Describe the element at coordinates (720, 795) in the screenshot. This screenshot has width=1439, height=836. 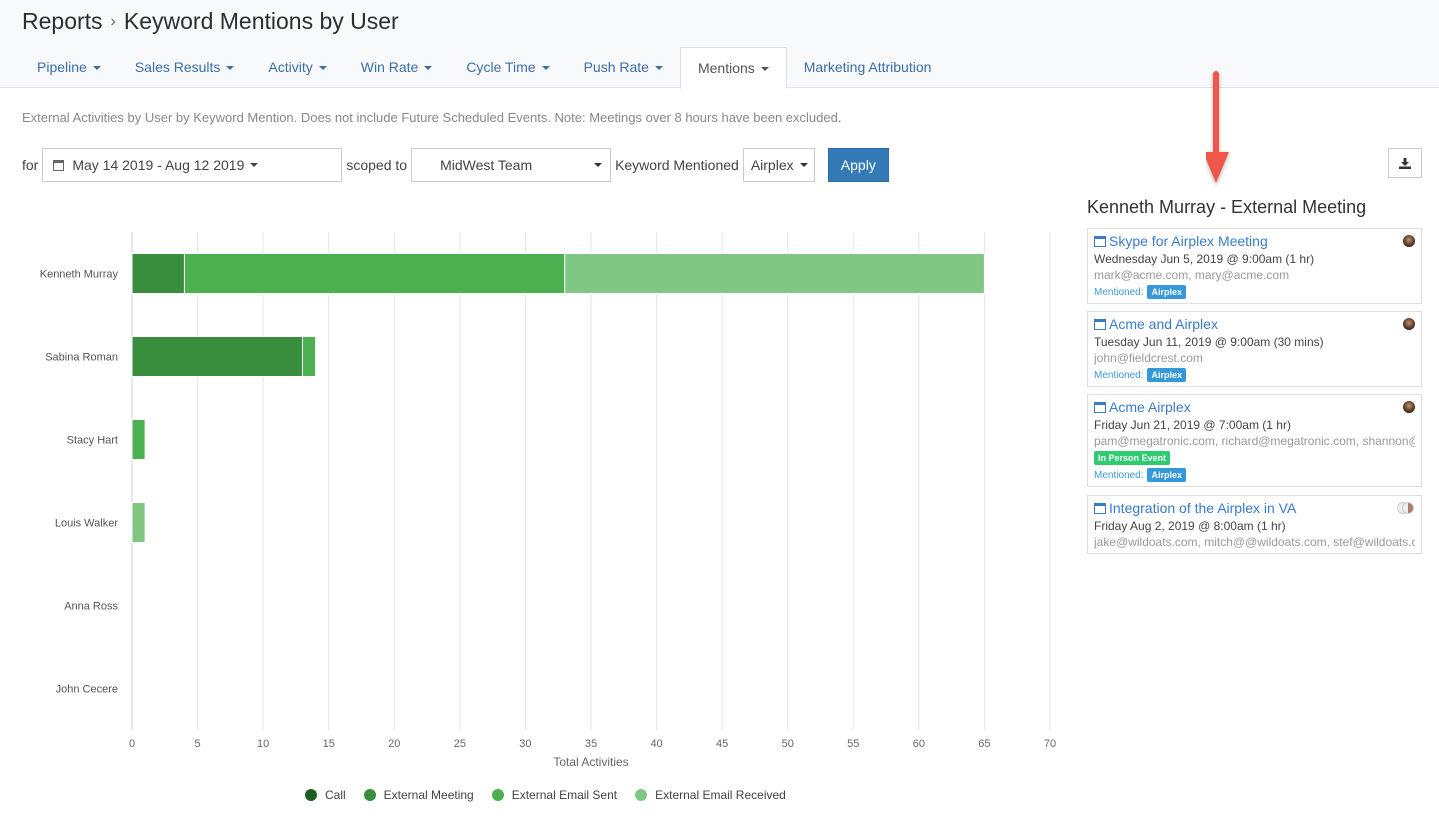
I see `legend-label: External Email Received` at that location.